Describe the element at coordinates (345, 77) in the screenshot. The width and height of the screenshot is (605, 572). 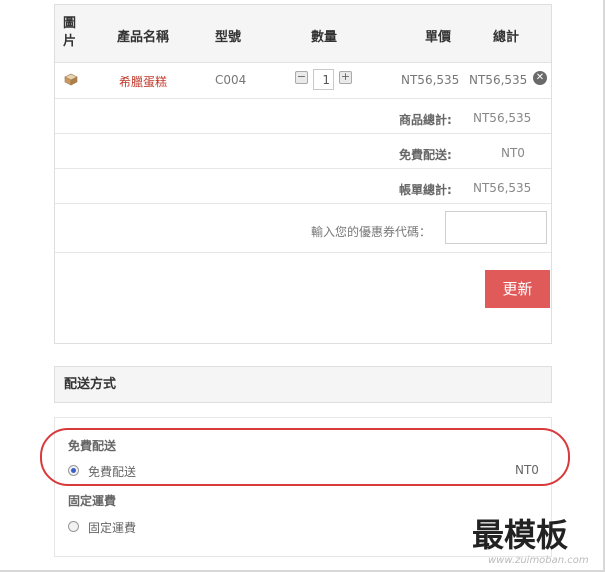
I see `quantity-increase-button: +` at that location.